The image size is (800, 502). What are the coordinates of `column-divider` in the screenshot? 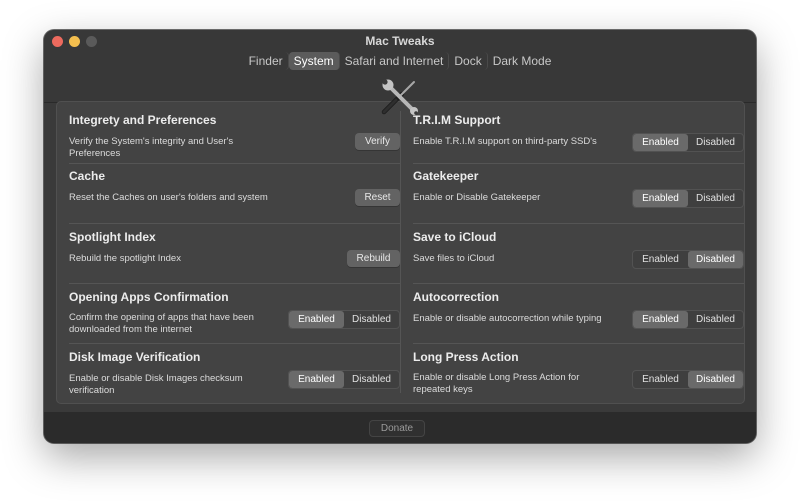 It's located at (400, 252).